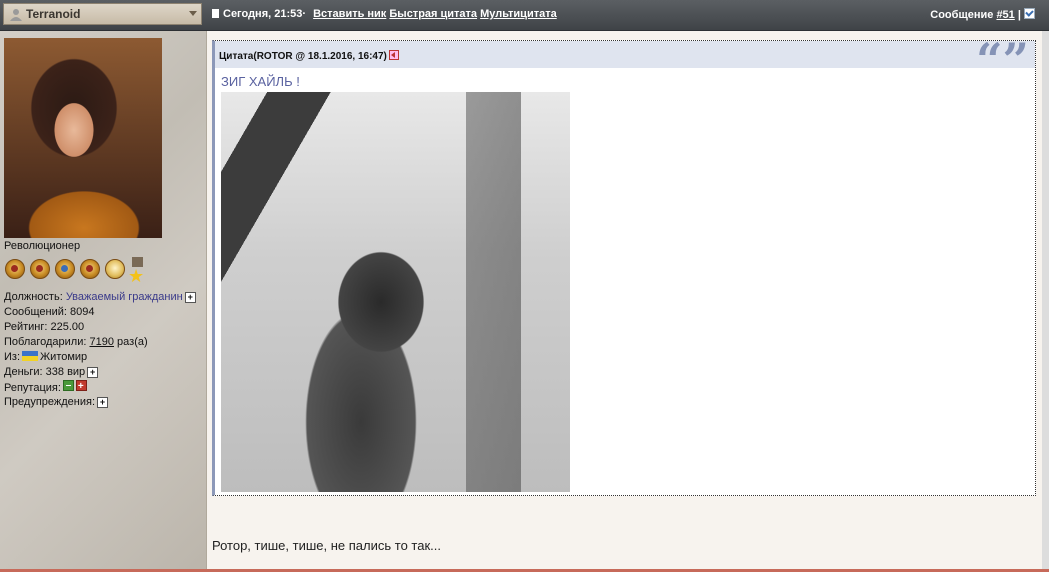 The width and height of the screenshot is (1049, 572). Describe the element at coordinates (44, 327) in the screenshot. I see `rating-row: Рейтинг: 225.00` at that location.